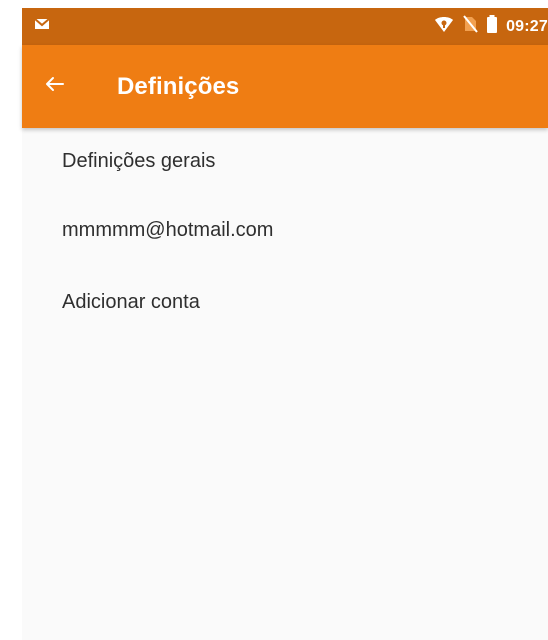  Describe the element at coordinates (285, 161) in the screenshot. I see `general-settings-item: Definições gerais` at that location.